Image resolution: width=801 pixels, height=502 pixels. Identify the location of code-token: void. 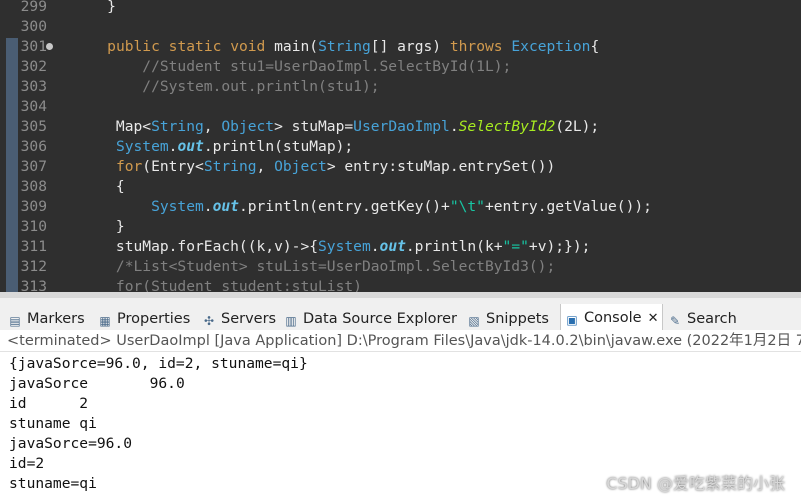
(248, 46).